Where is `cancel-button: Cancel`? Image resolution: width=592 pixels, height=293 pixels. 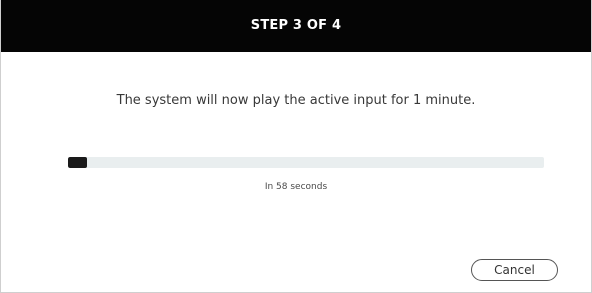
cancel-button: Cancel is located at coordinates (514, 270).